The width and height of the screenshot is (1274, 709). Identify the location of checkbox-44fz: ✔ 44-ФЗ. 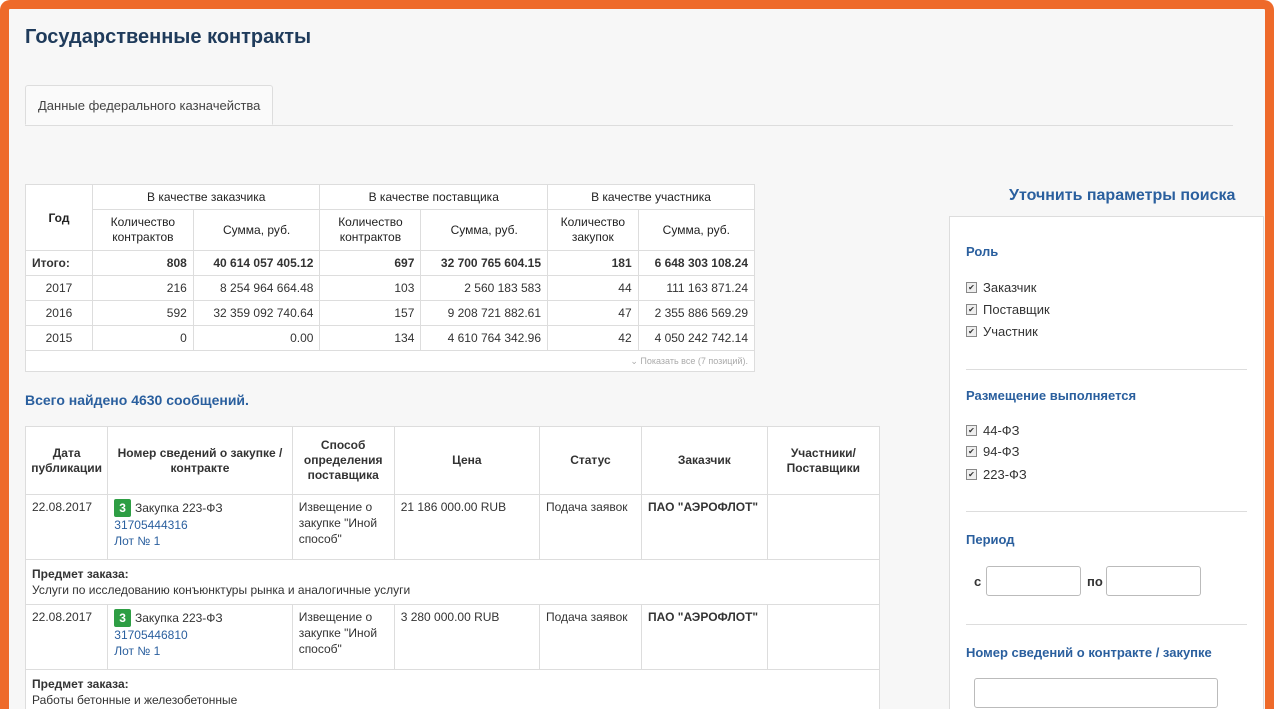
(993, 430).